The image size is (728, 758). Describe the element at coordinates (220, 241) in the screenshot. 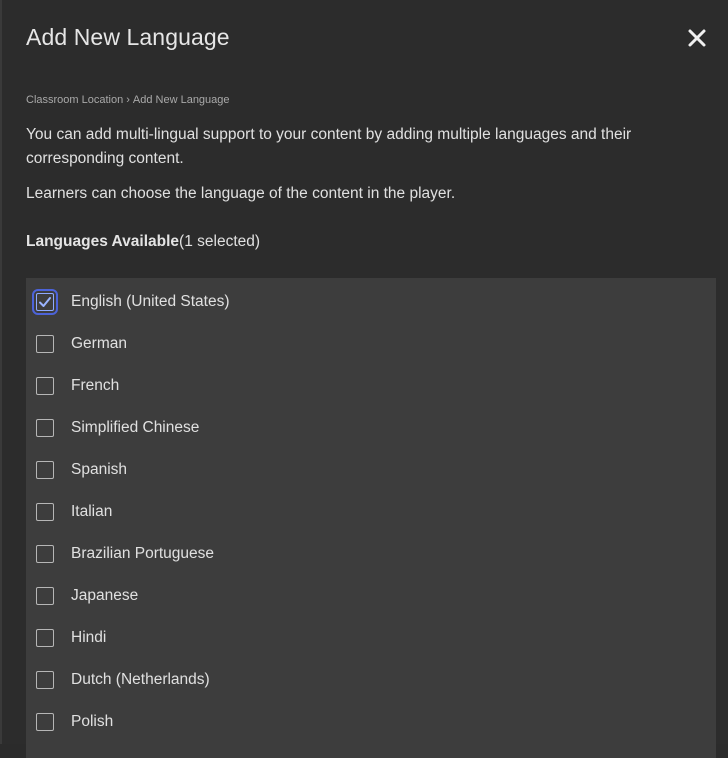

I see `selected-count: (1 selected)` at that location.